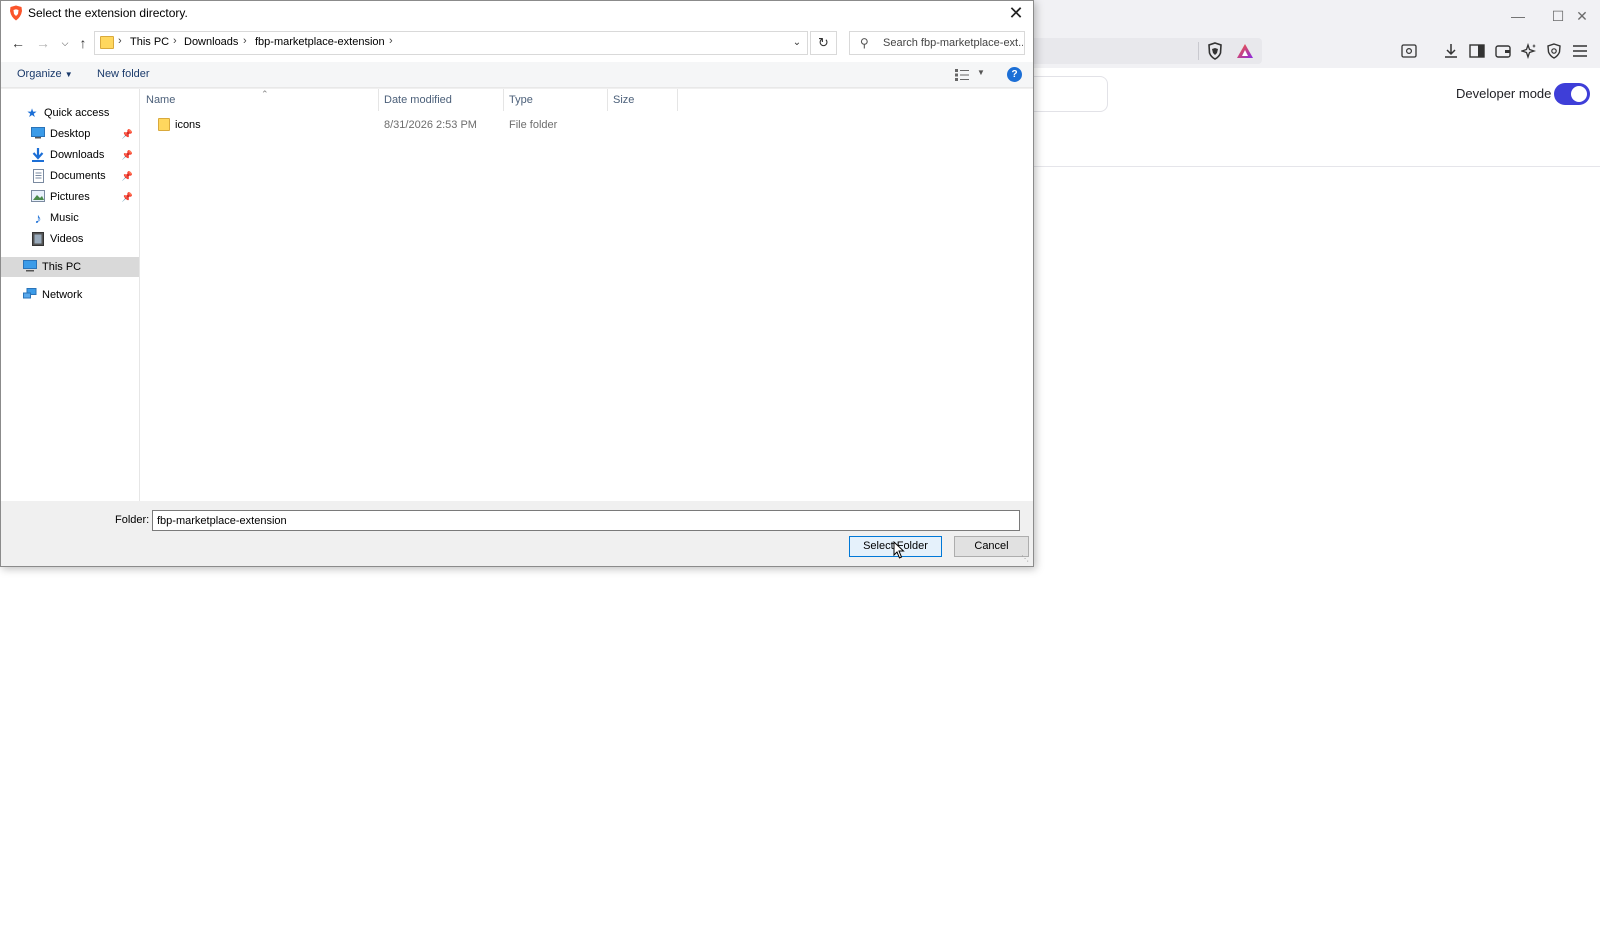  I want to click on nav-item-documents: Documents 📌, so click(70, 176).